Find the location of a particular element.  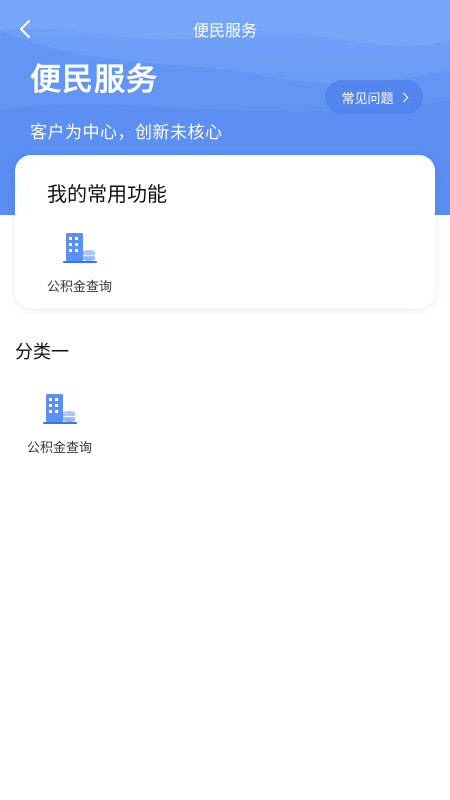

hero-title: 便民服务 is located at coordinates (94, 80).